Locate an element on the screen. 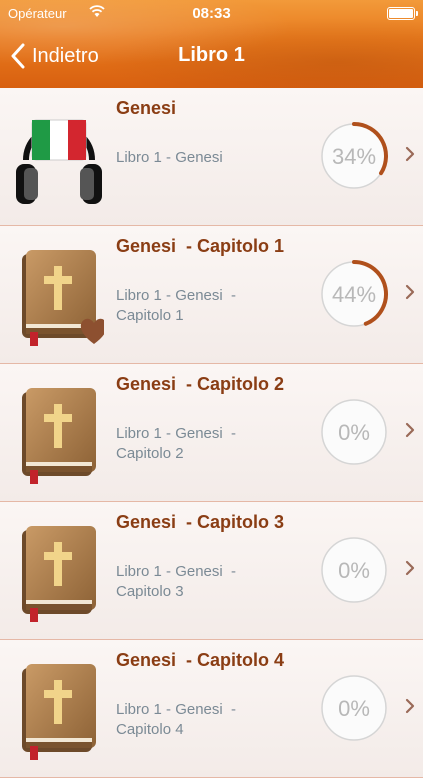  back-button: Indietro is located at coordinates (54, 56).